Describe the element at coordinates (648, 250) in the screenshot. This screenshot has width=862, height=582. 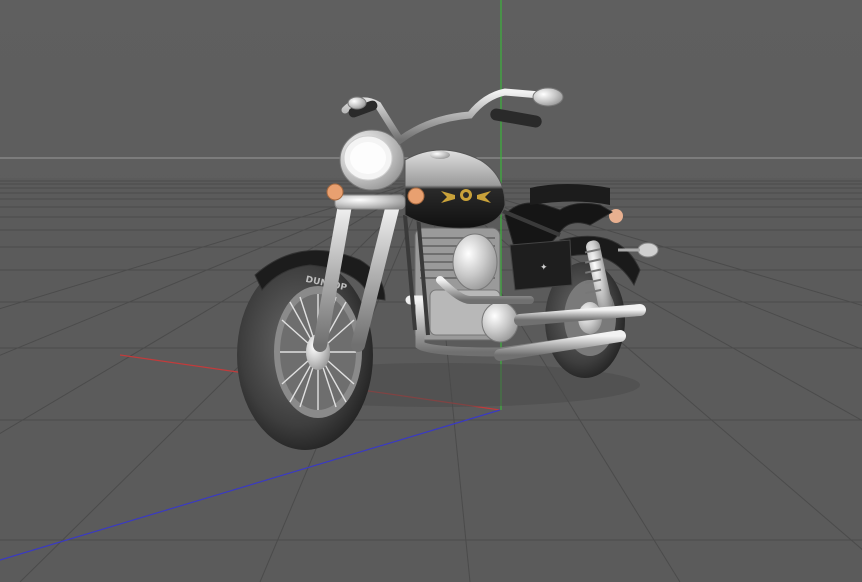
I see `rear-turn-signal` at that location.